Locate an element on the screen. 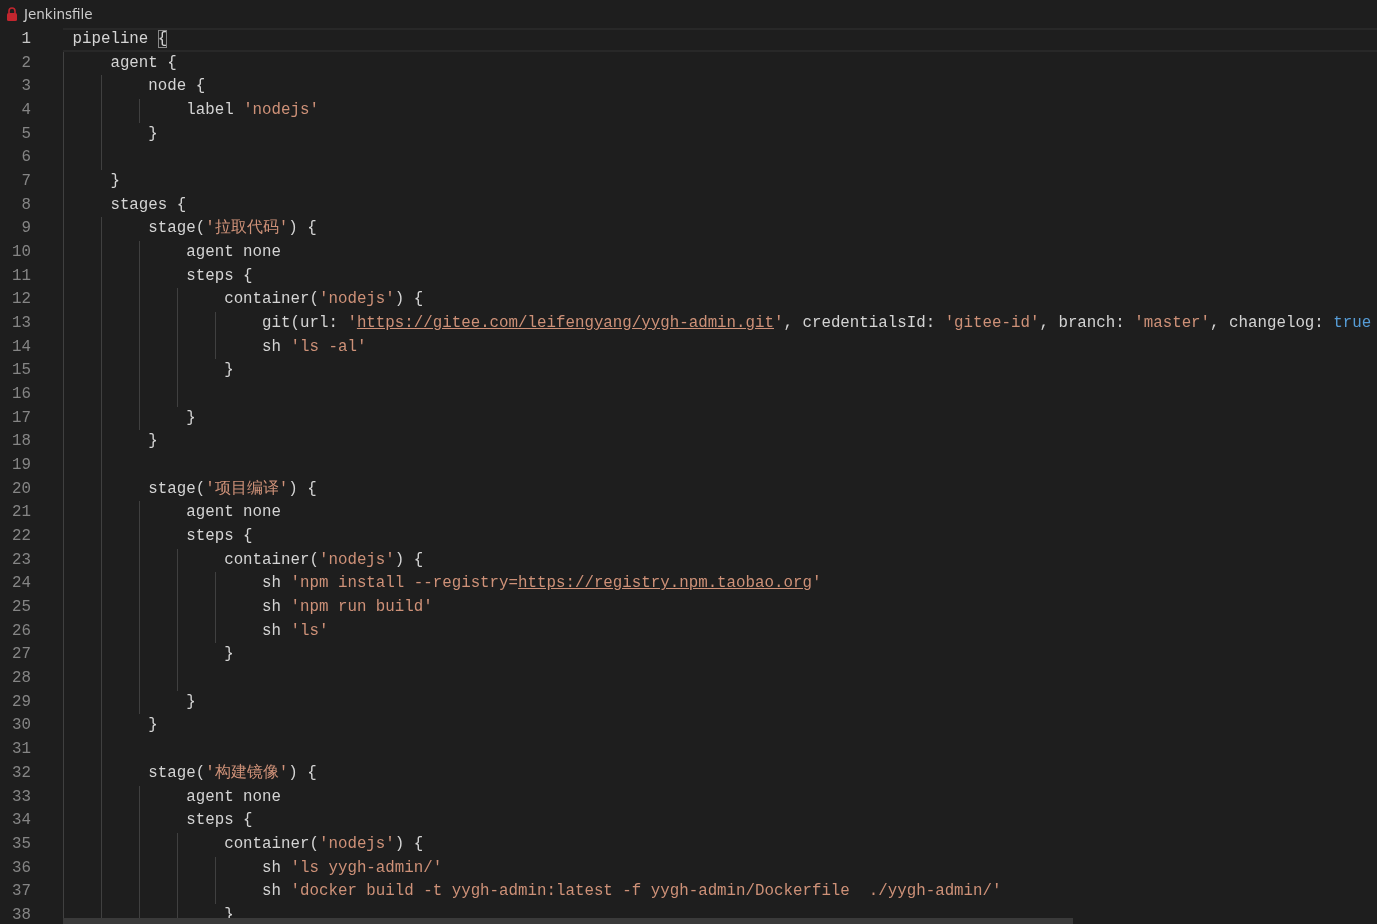 Image resolution: width=1377 pixels, height=924 pixels. line-number: 20 is located at coordinates (21, 489).